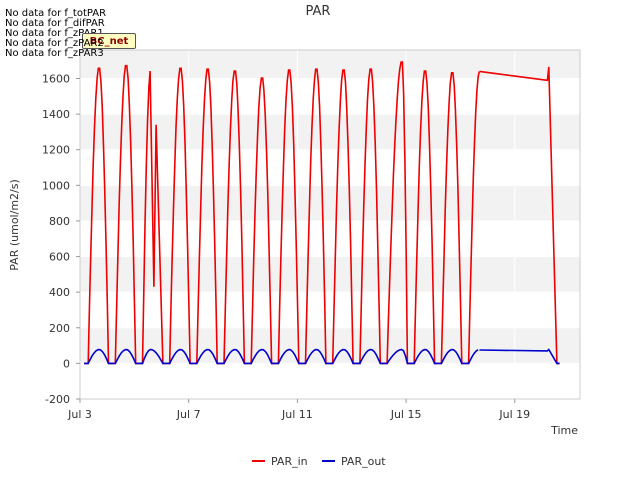  Describe the element at coordinates (289, 461) in the screenshot. I see `legend-label-par-in: PAR_in` at that location.